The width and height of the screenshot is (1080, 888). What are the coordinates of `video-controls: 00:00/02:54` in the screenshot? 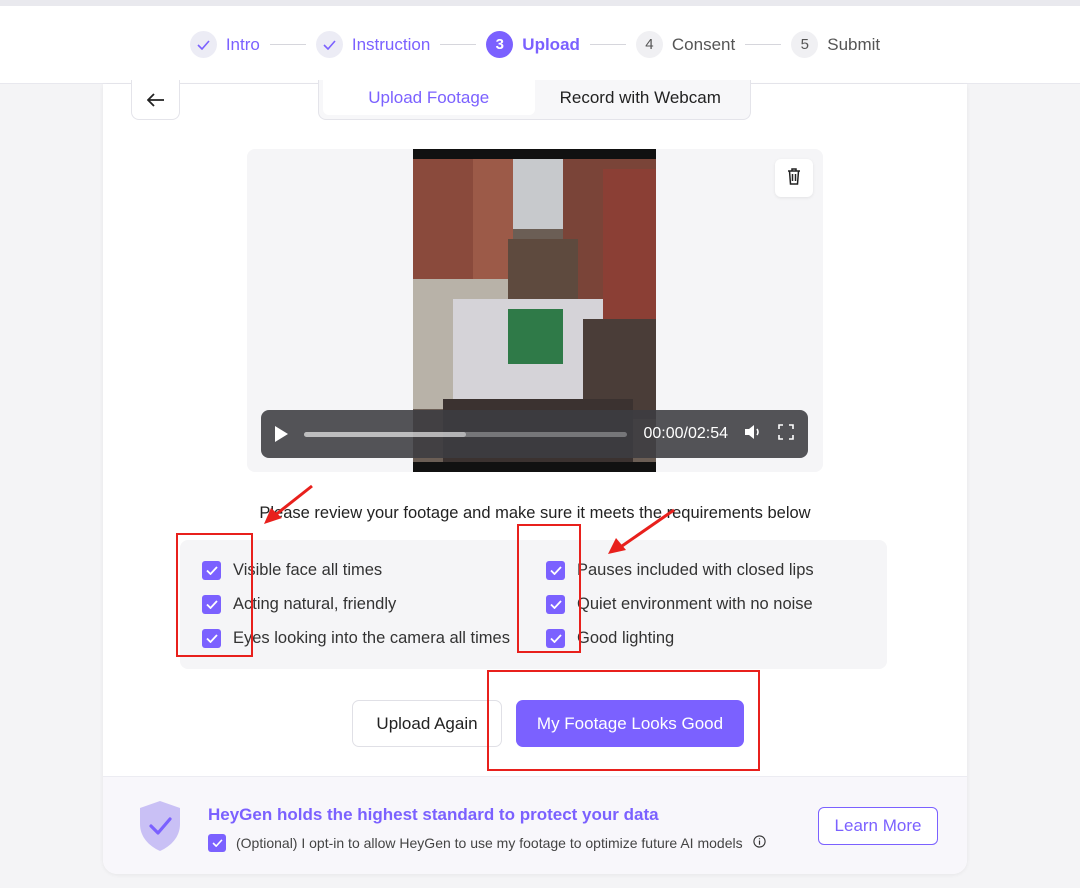 It's located at (534, 434).